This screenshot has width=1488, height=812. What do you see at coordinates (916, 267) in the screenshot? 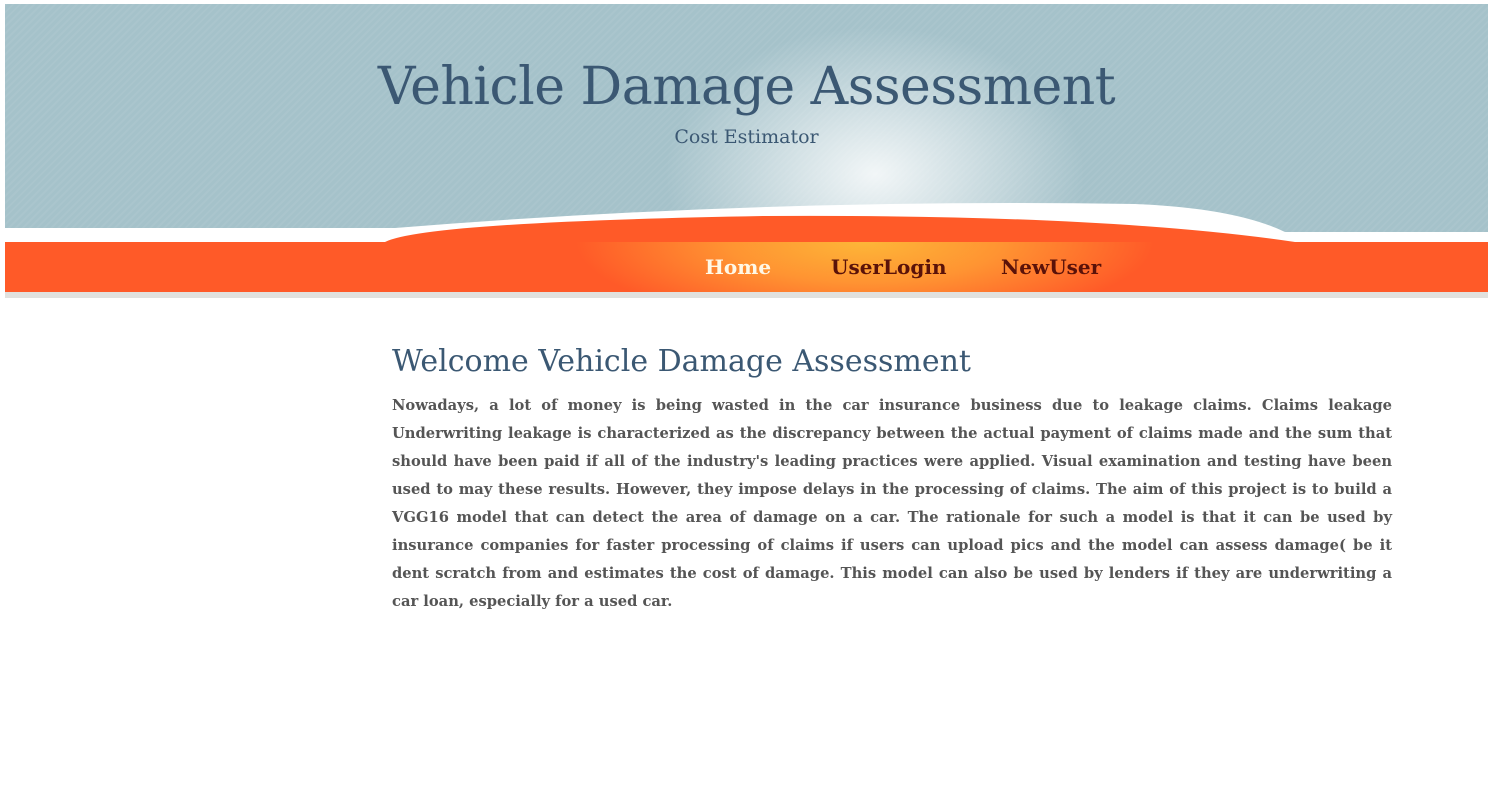
I see `nav-user-login-link: UserLogin` at bounding box center [916, 267].